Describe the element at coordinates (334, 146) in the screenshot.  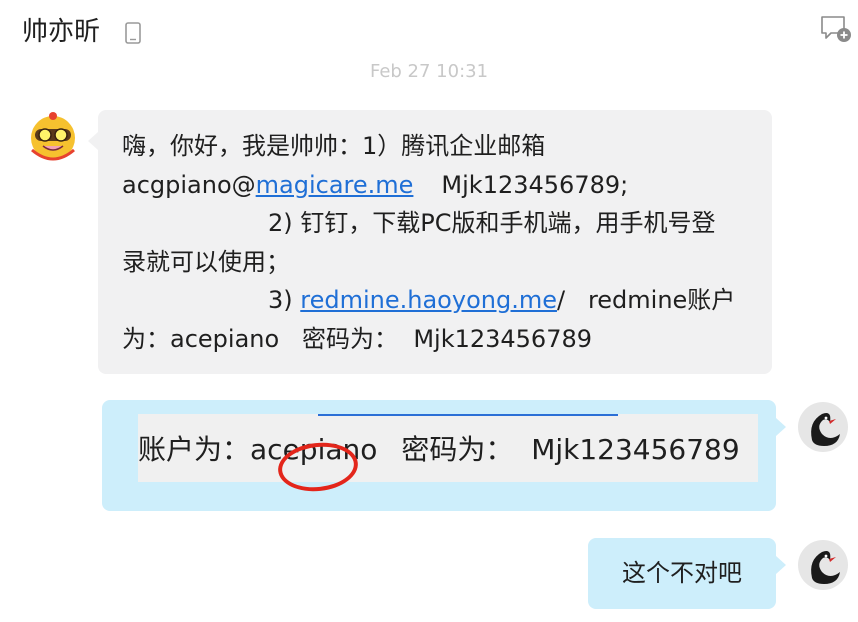
I see `message-line: 嗨，你好，我是帅帅：1）腾讯企业邮箱` at that location.